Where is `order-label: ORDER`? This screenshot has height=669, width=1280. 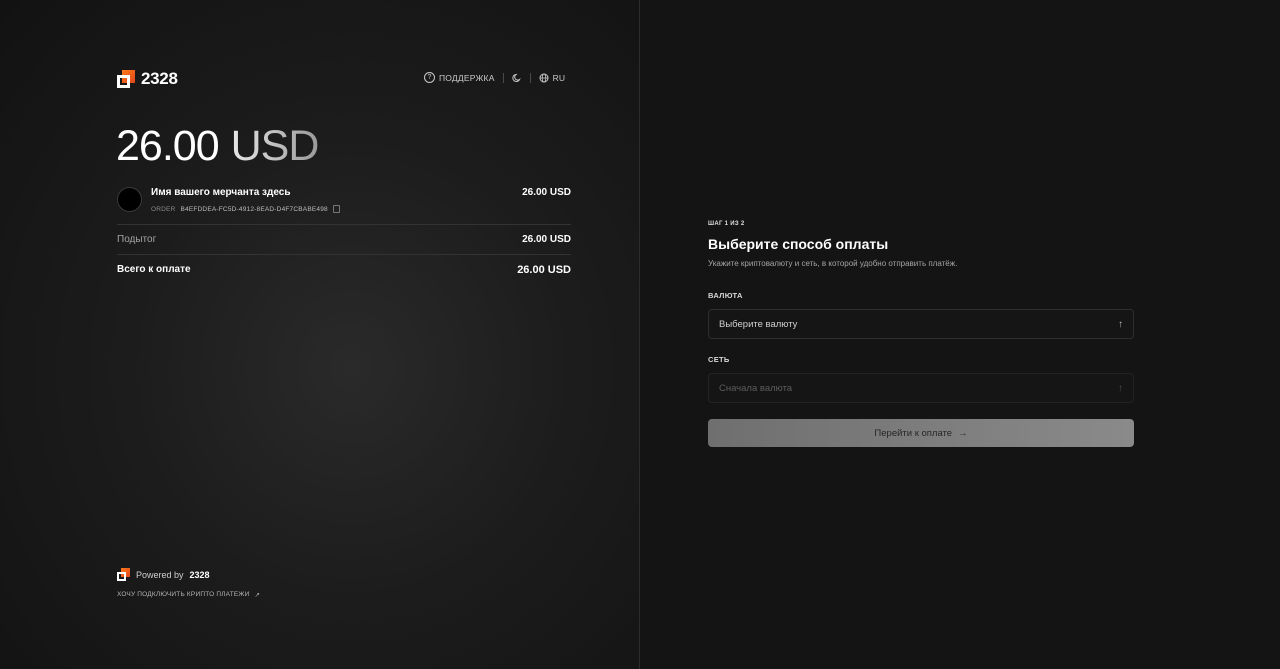
order-label: ORDER is located at coordinates (163, 209).